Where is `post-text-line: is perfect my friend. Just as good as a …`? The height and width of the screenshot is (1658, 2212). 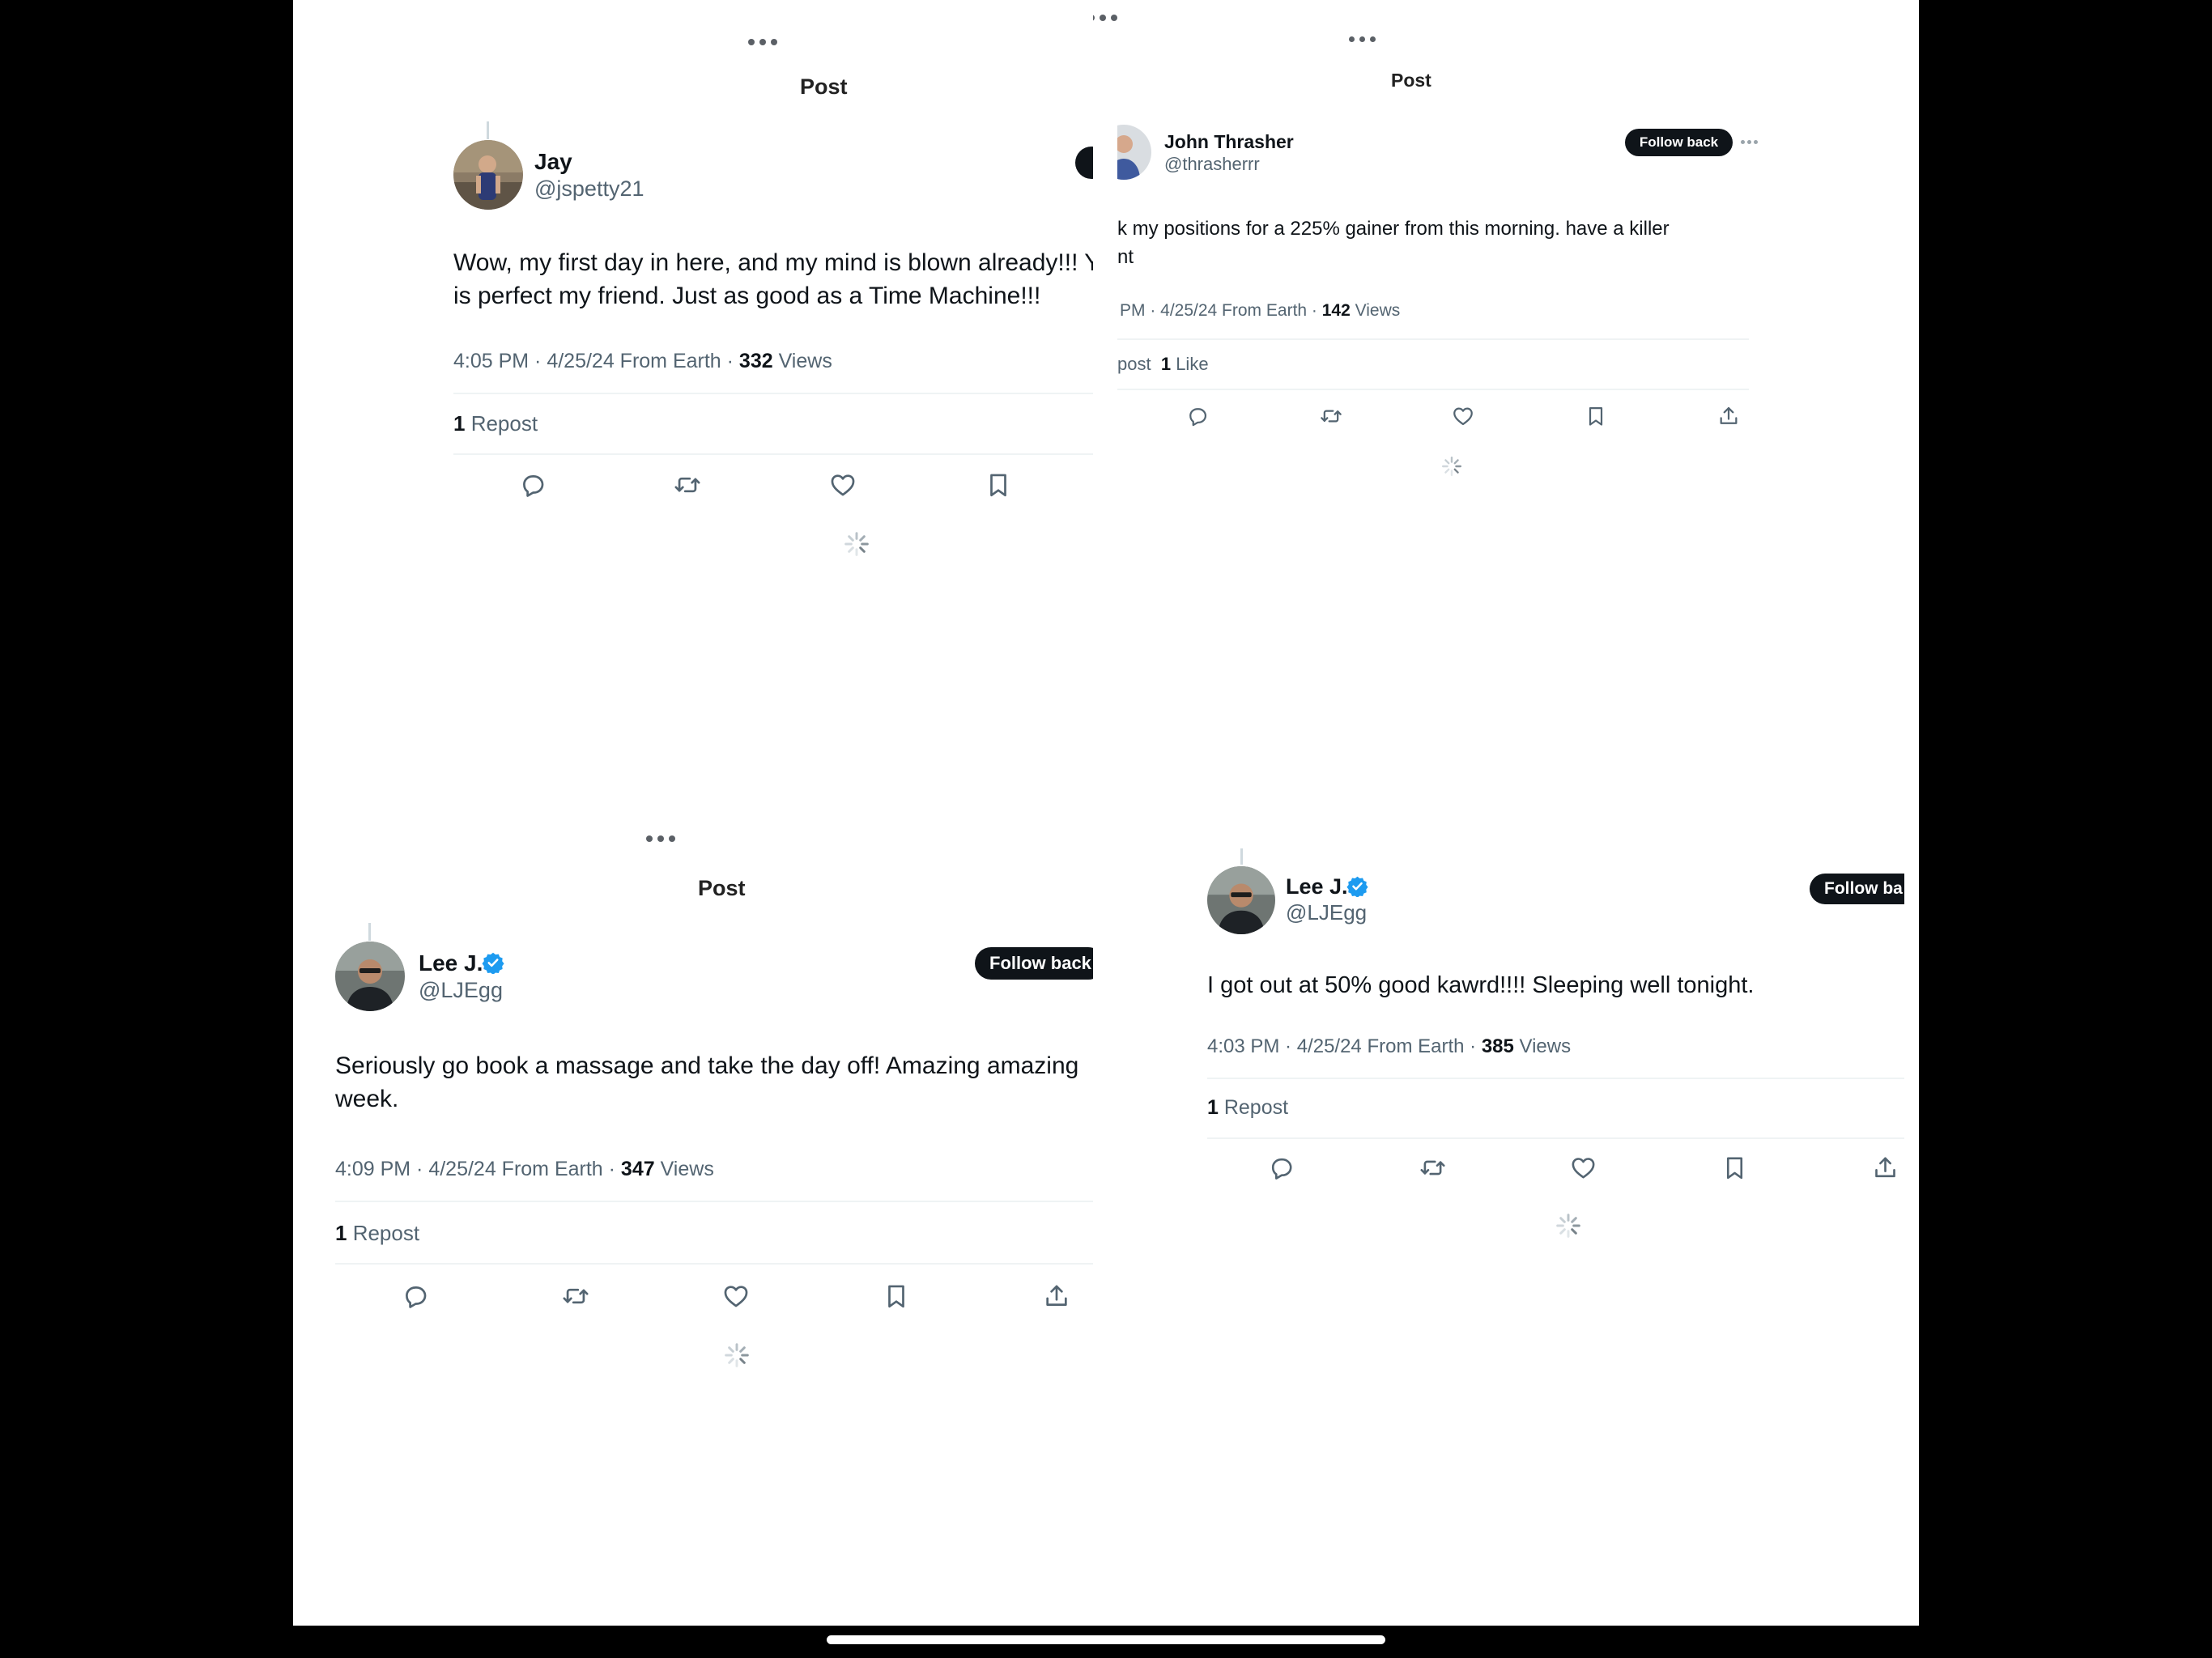
post-text-line: is perfect my friend. Just as good as a … is located at coordinates (747, 295).